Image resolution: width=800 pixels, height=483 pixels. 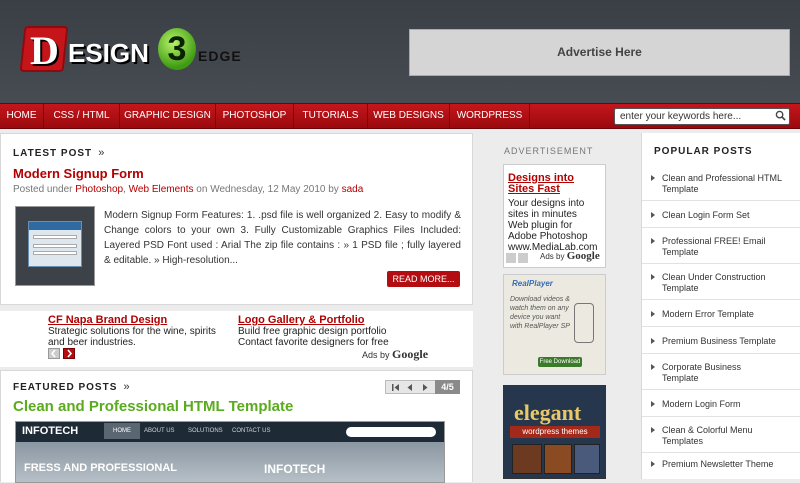 I want to click on realplayer-brand: RealPlayer, so click(x=532, y=283).